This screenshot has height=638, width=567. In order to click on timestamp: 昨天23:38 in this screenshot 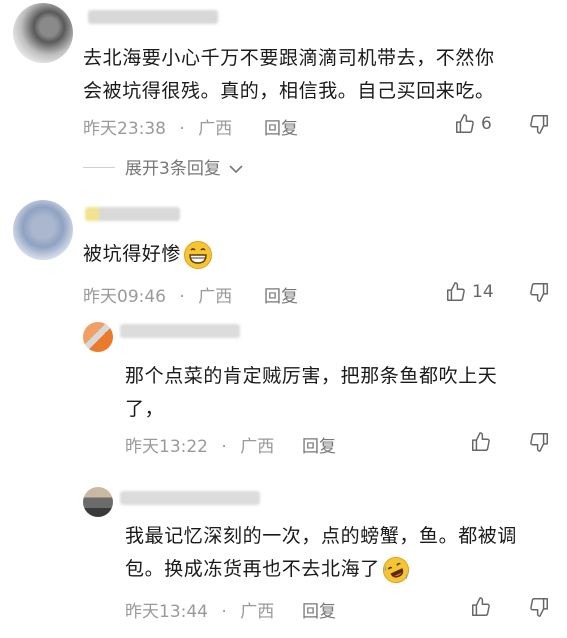, I will do `click(124, 129)`.